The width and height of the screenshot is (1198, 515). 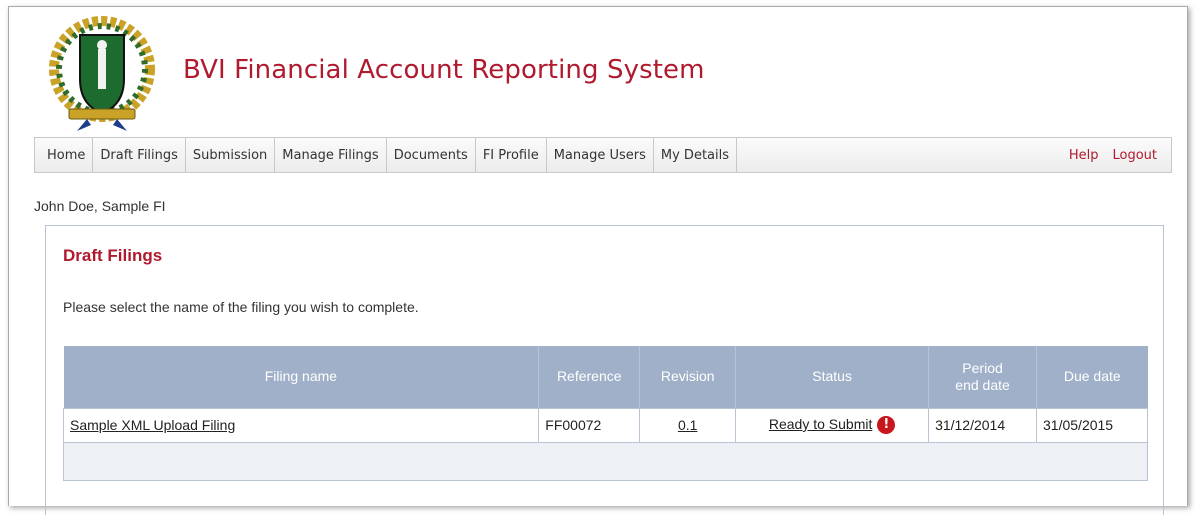 I want to click on reference-cell: FF00072, so click(x=589, y=425).